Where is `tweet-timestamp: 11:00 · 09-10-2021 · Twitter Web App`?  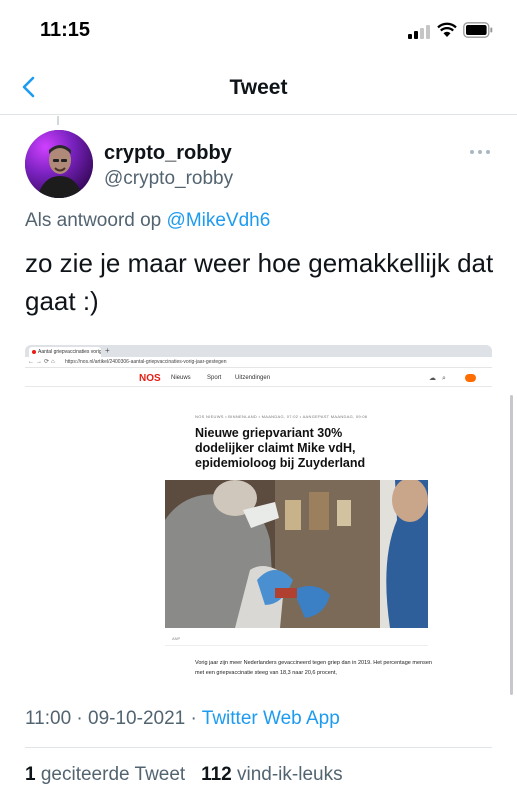
tweet-timestamp: 11:00 · 09-10-2021 · Twitter Web App is located at coordinates (182, 719).